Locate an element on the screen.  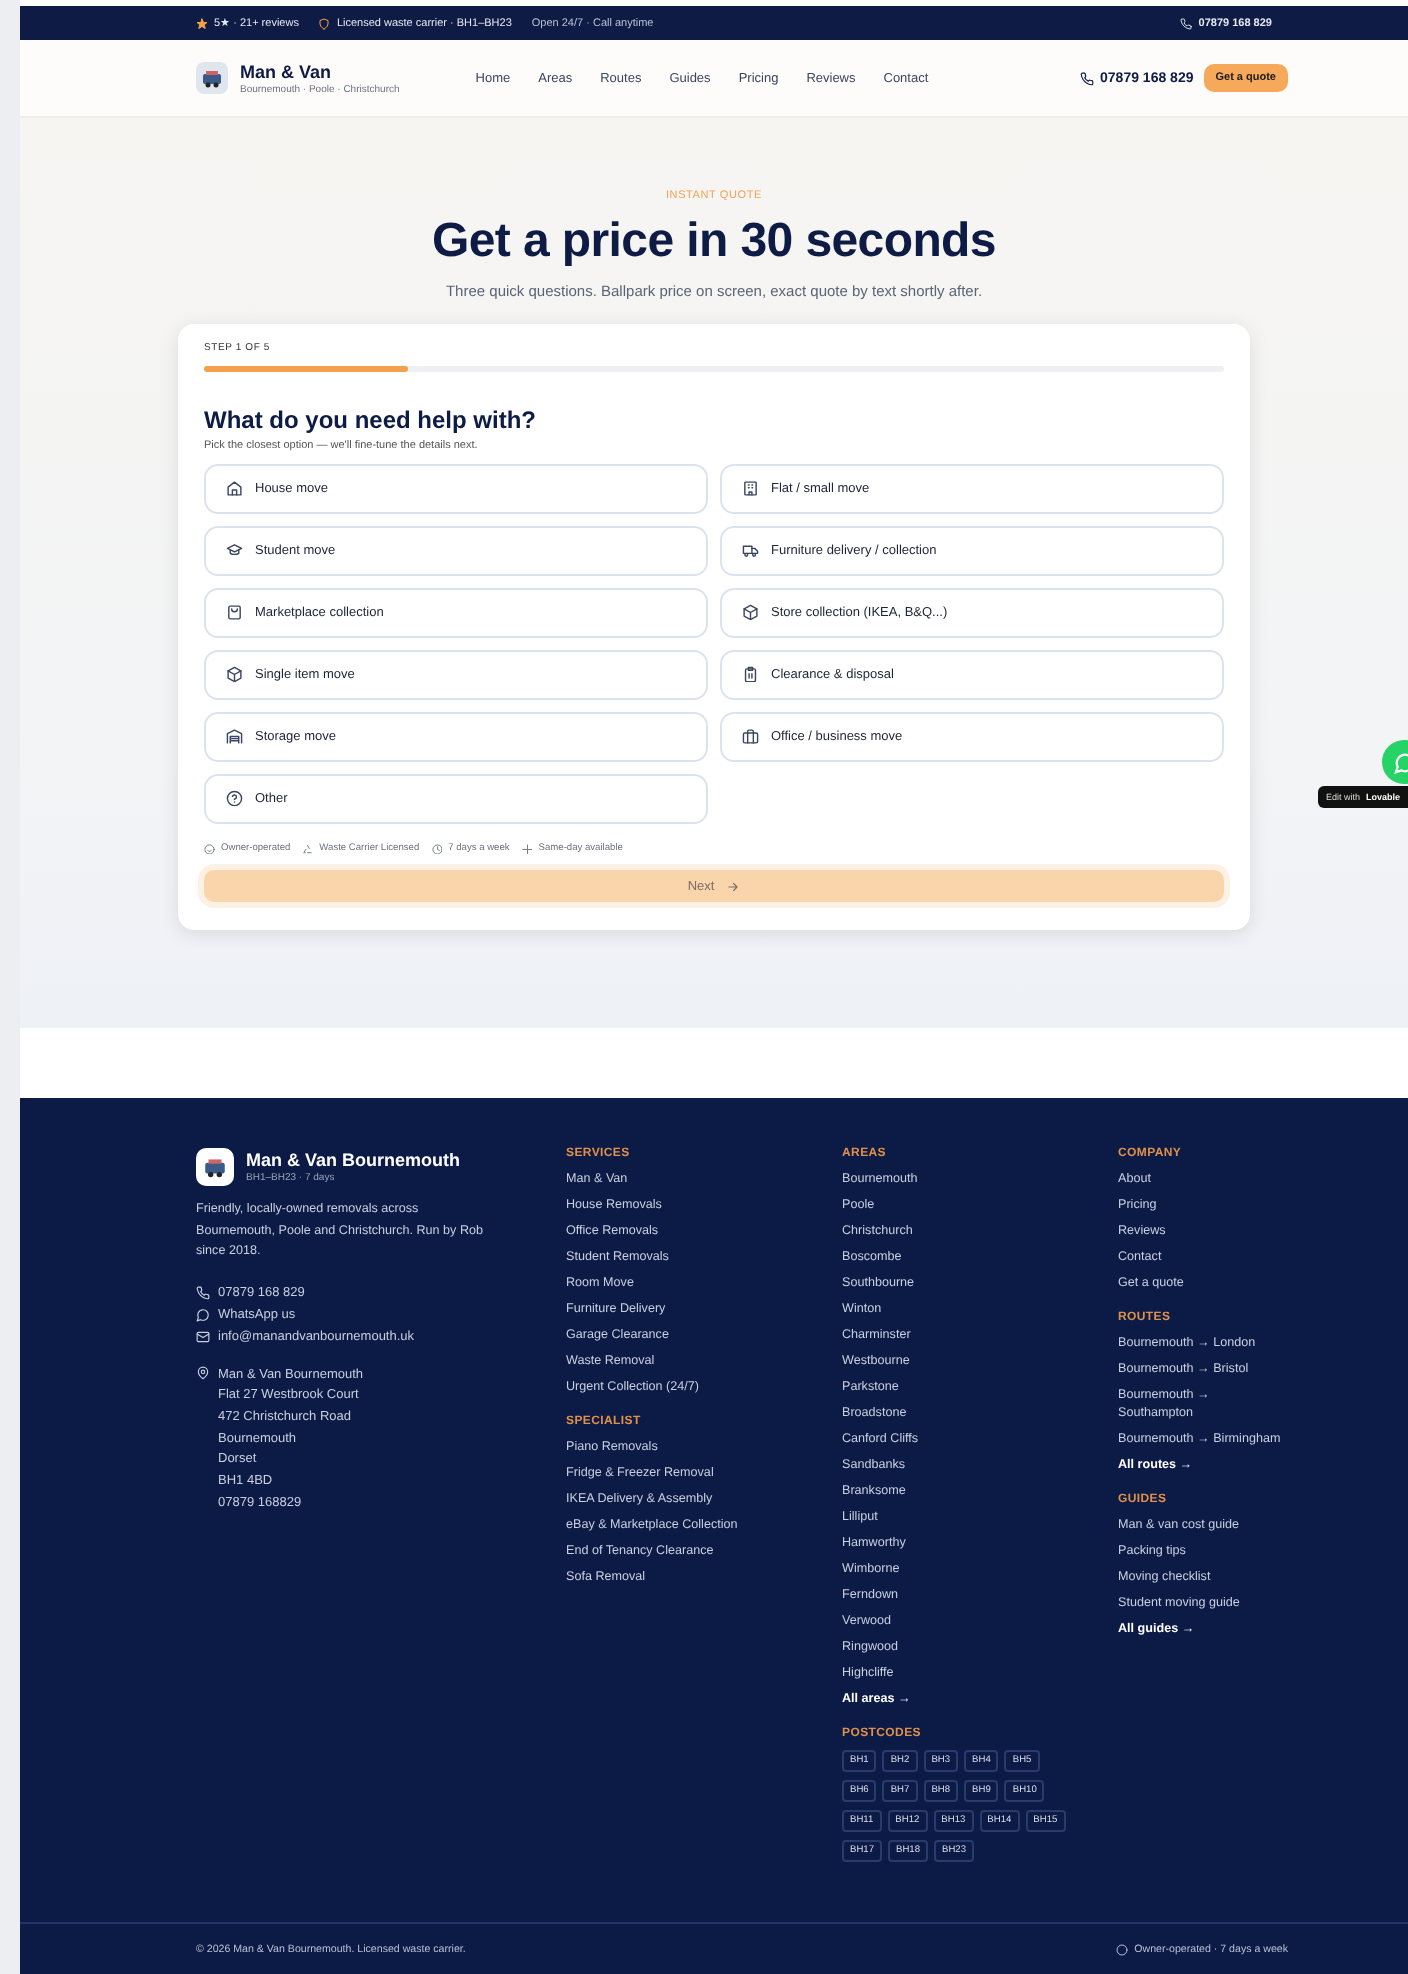
chat-bubble-icon is located at coordinates (203, 1314).